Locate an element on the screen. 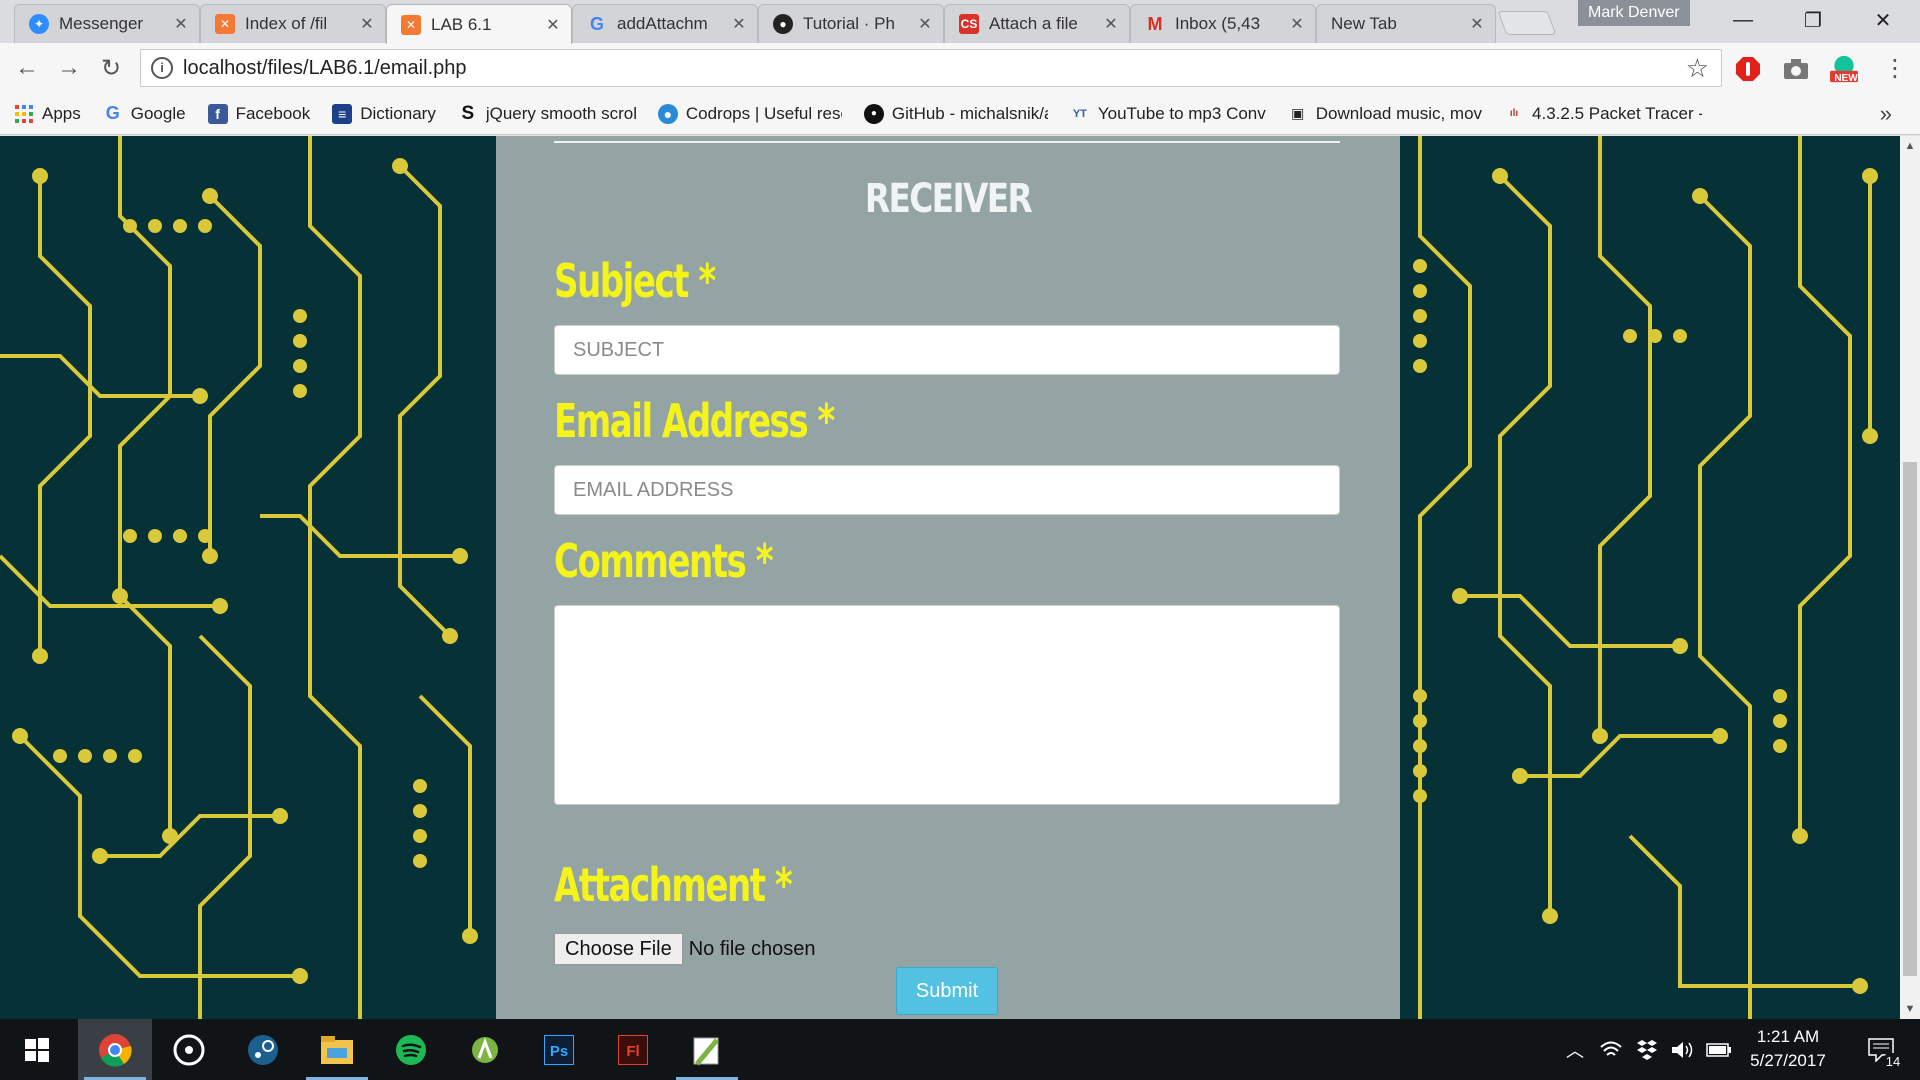 This screenshot has height=1080, width=1920. action-center-icon: 14 is located at coordinates (1881, 1049).